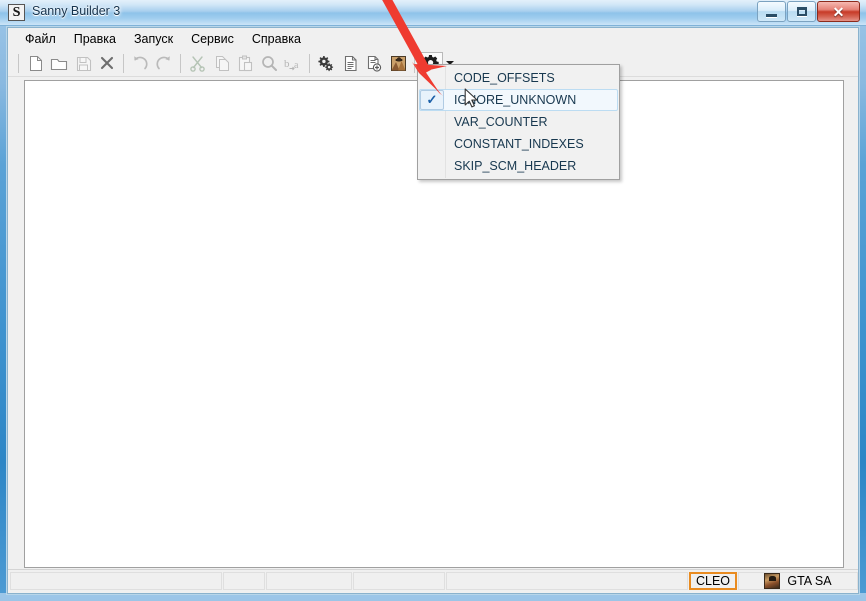 This screenshot has height=601, width=866. What do you see at coordinates (433, 39) in the screenshot?
I see `menu-bar: Файл Правка Запуск Сервис Справка` at bounding box center [433, 39].